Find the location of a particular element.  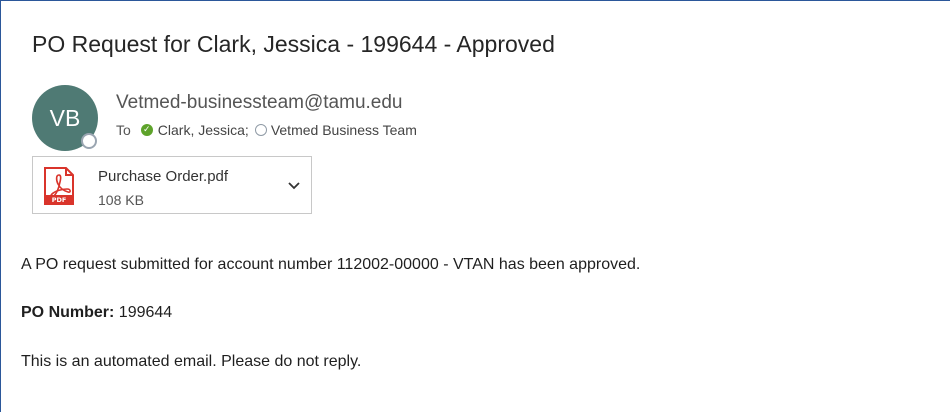

presence-status-icon is located at coordinates (89, 141).